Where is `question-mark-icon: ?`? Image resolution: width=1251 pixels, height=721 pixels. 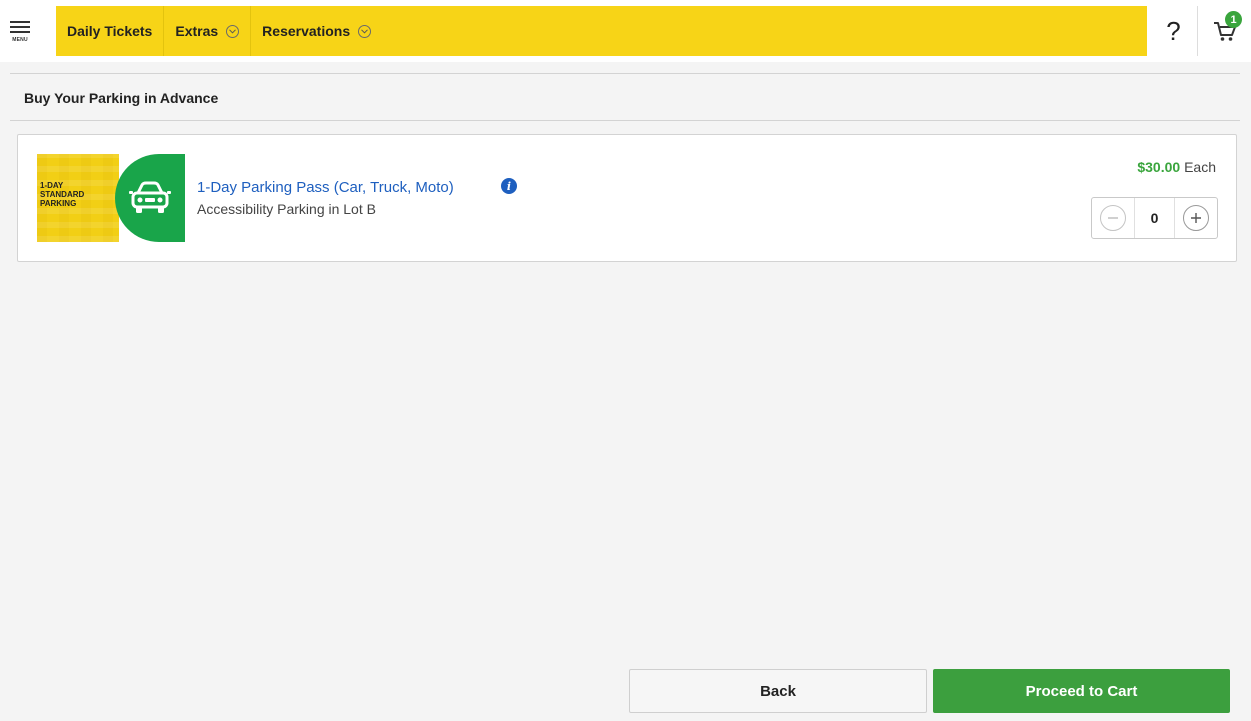 question-mark-icon: ? is located at coordinates (1173, 30).